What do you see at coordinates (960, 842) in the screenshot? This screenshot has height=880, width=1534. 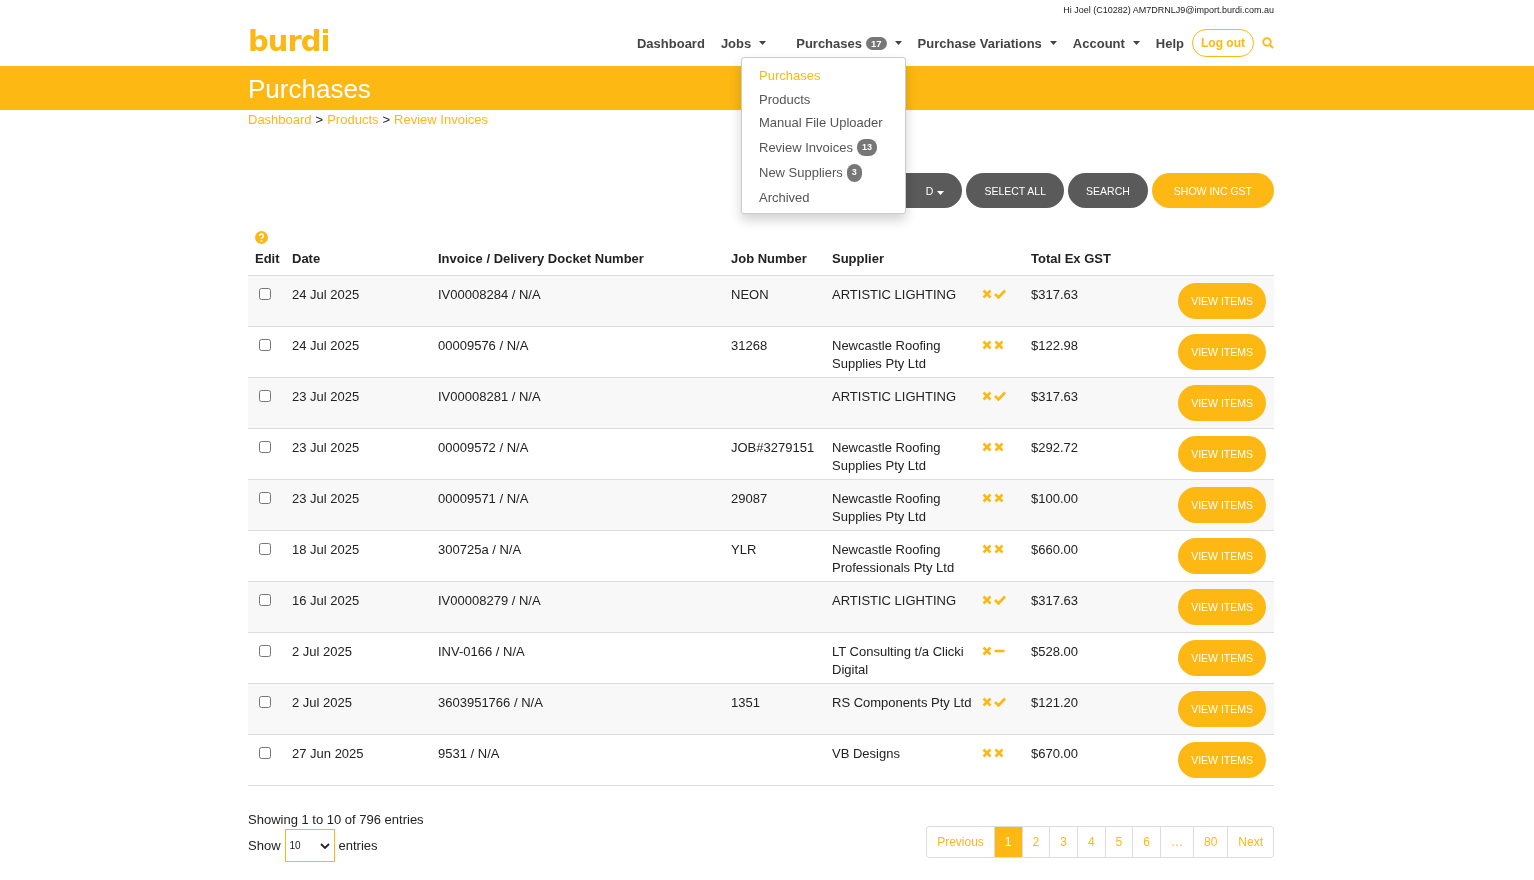 I see `page-link: Previous` at bounding box center [960, 842].